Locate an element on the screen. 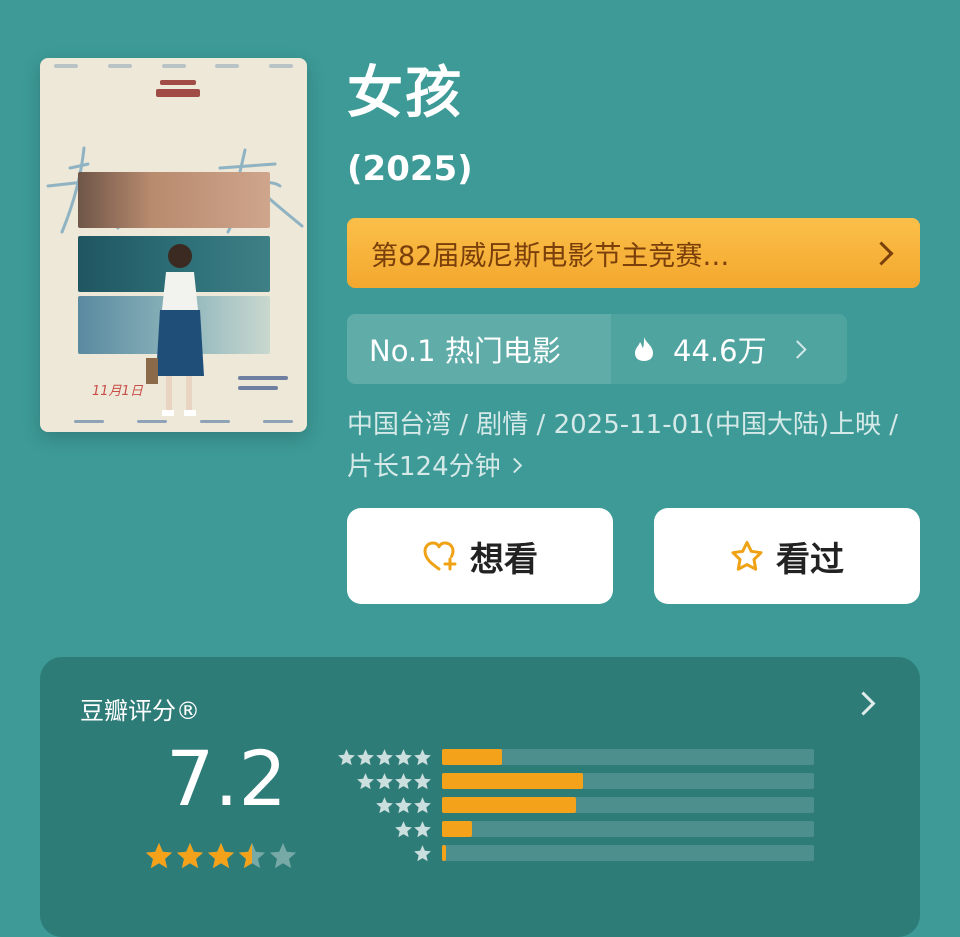 The width and height of the screenshot is (960, 937). rating-bar-4-star is located at coordinates (575, 781).